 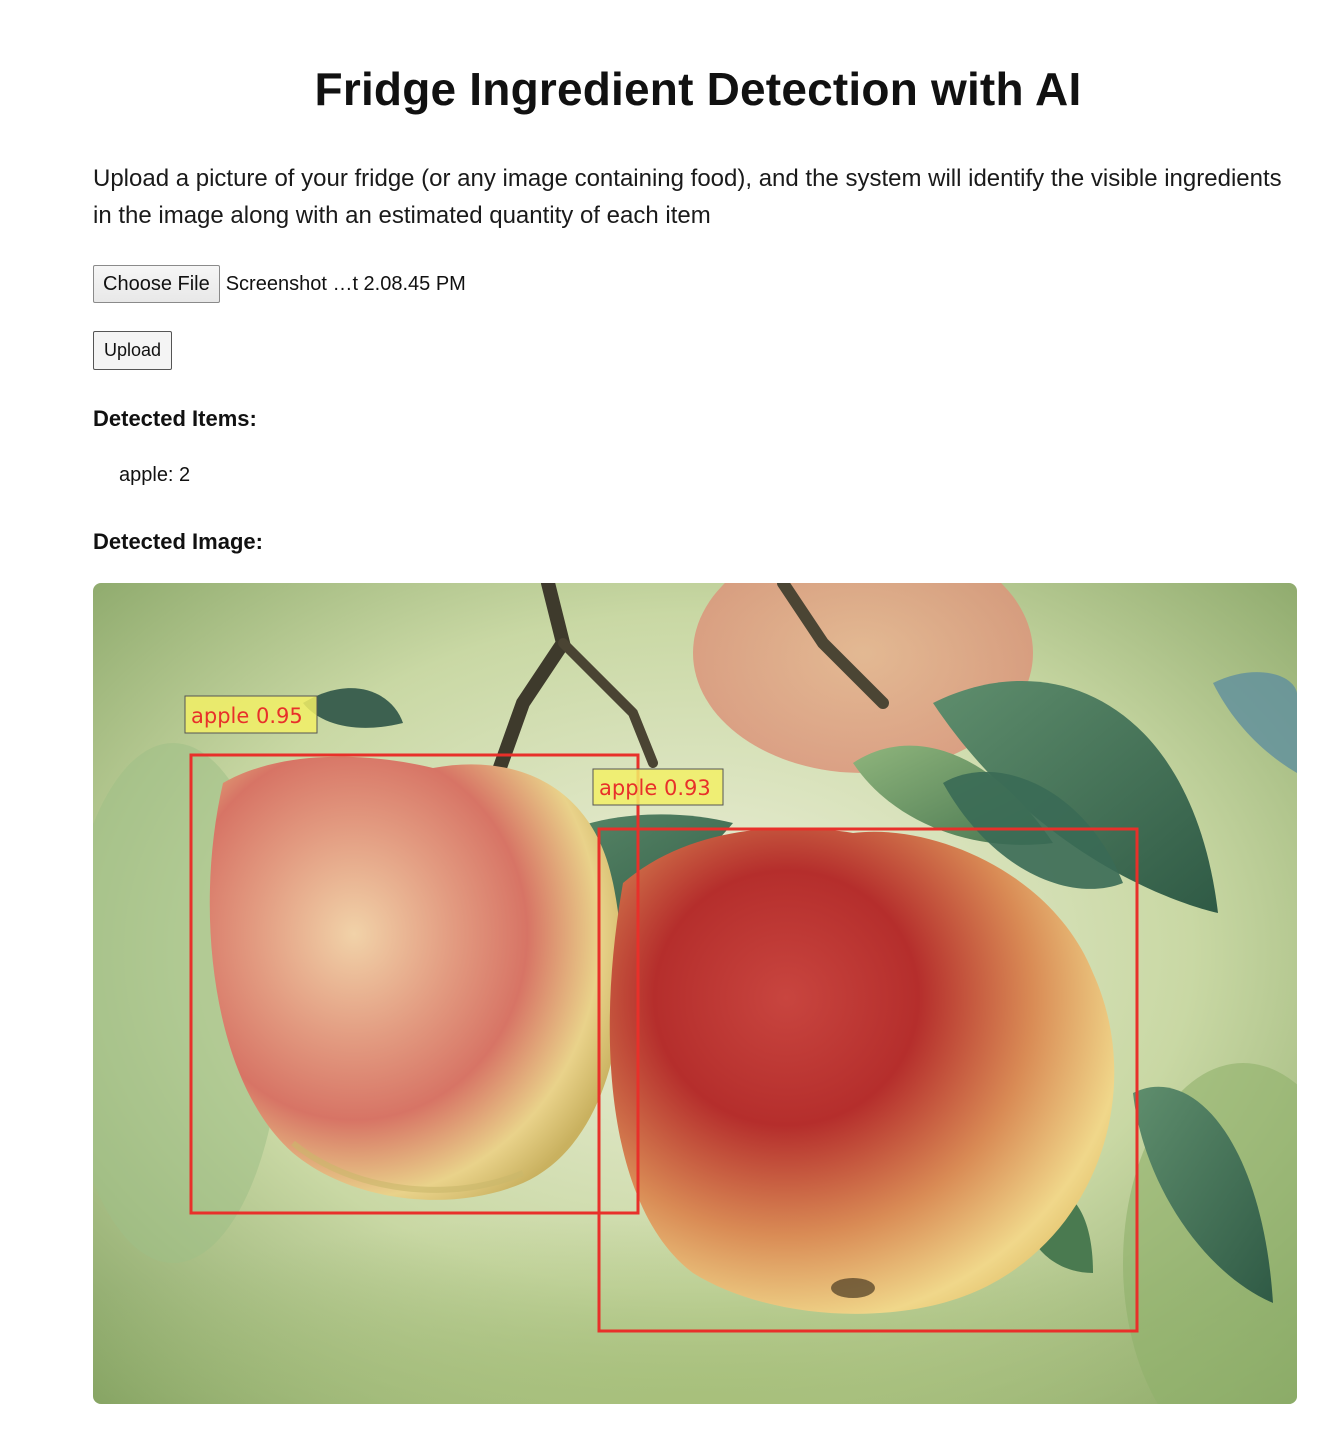 What do you see at coordinates (345, 283) in the screenshot?
I see `selected-file-name: Screenshot …t 2.08.45 PM` at bounding box center [345, 283].